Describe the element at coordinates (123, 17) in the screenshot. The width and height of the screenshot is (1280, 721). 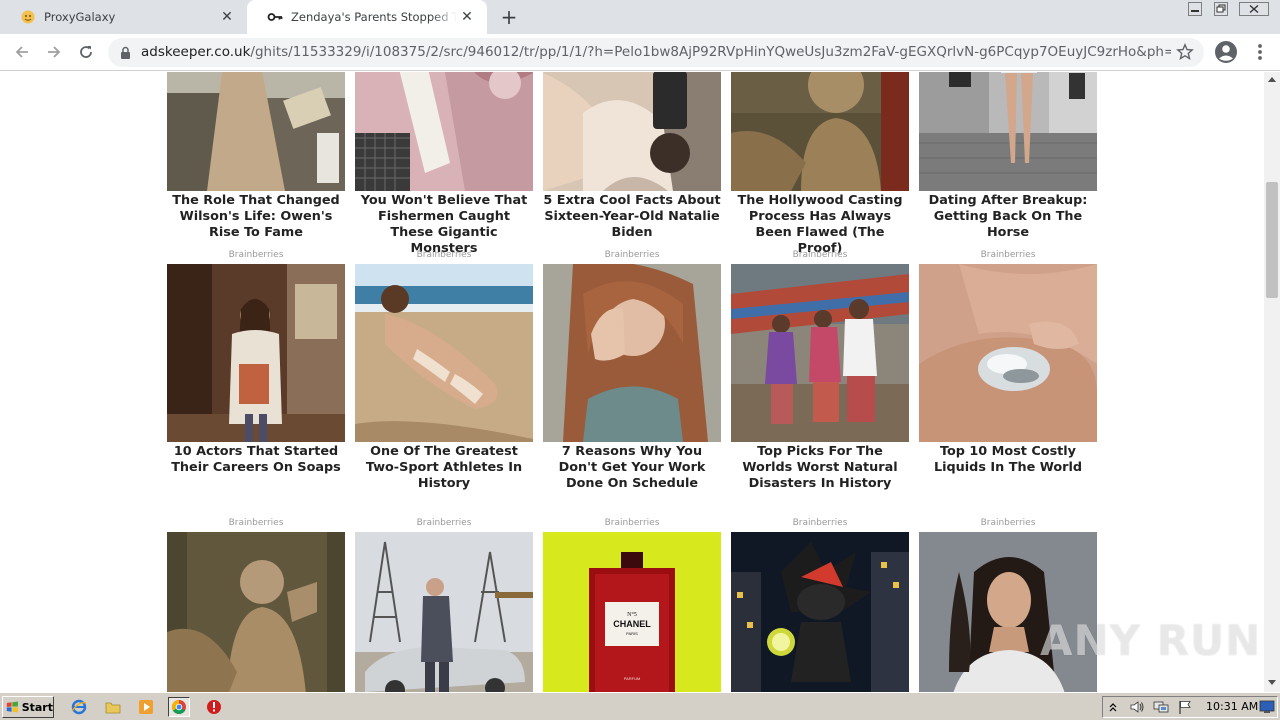
I see `tab-proxygalaxy: ProxyGalaxy ✕` at that location.